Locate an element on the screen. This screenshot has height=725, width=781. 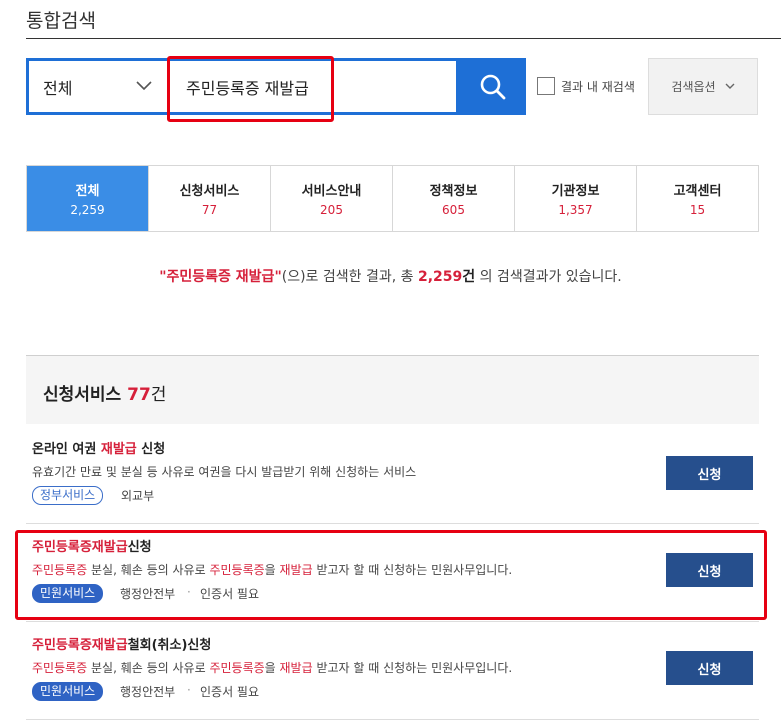
desc-highlight: 재발급 is located at coordinates (296, 668).